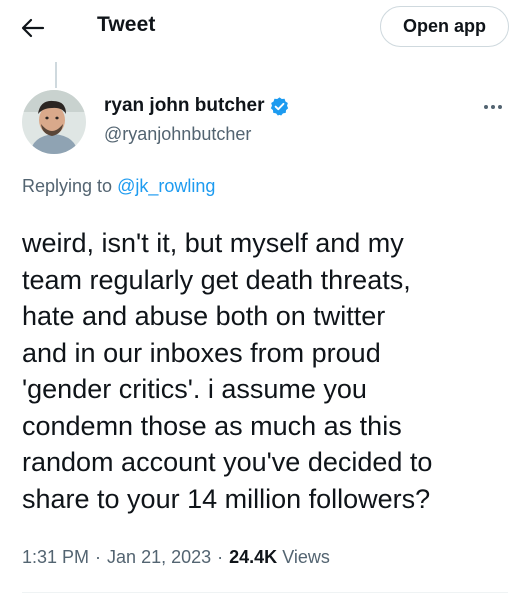 This screenshot has height=600, width=530. I want to click on verified-badge-icon, so click(280, 106).